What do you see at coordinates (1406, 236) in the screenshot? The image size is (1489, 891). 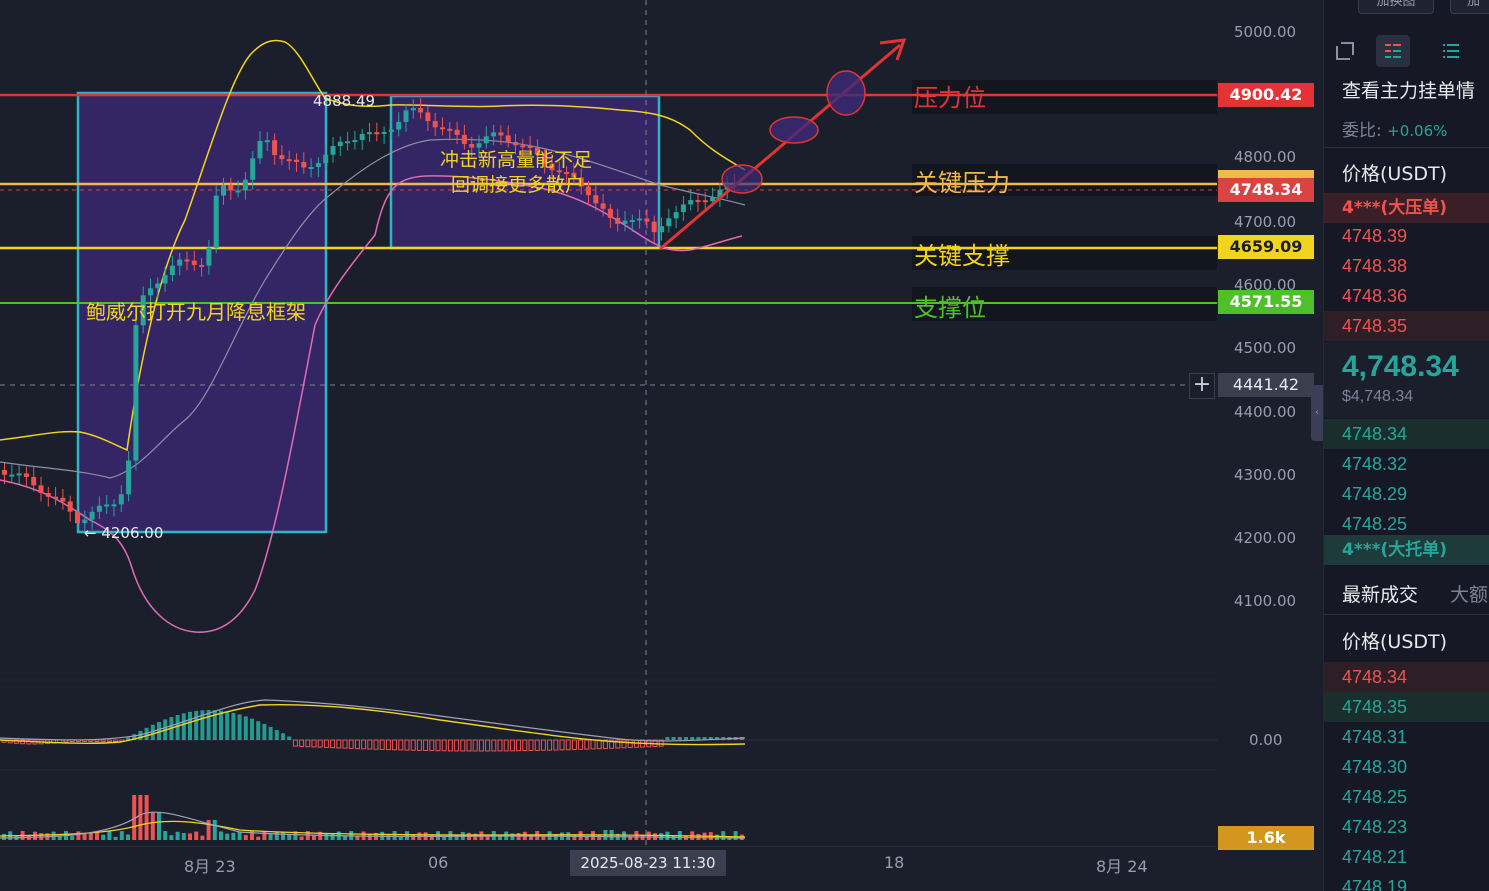 I see `ask-row: 4748.39` at bounding box center [1406, 236].